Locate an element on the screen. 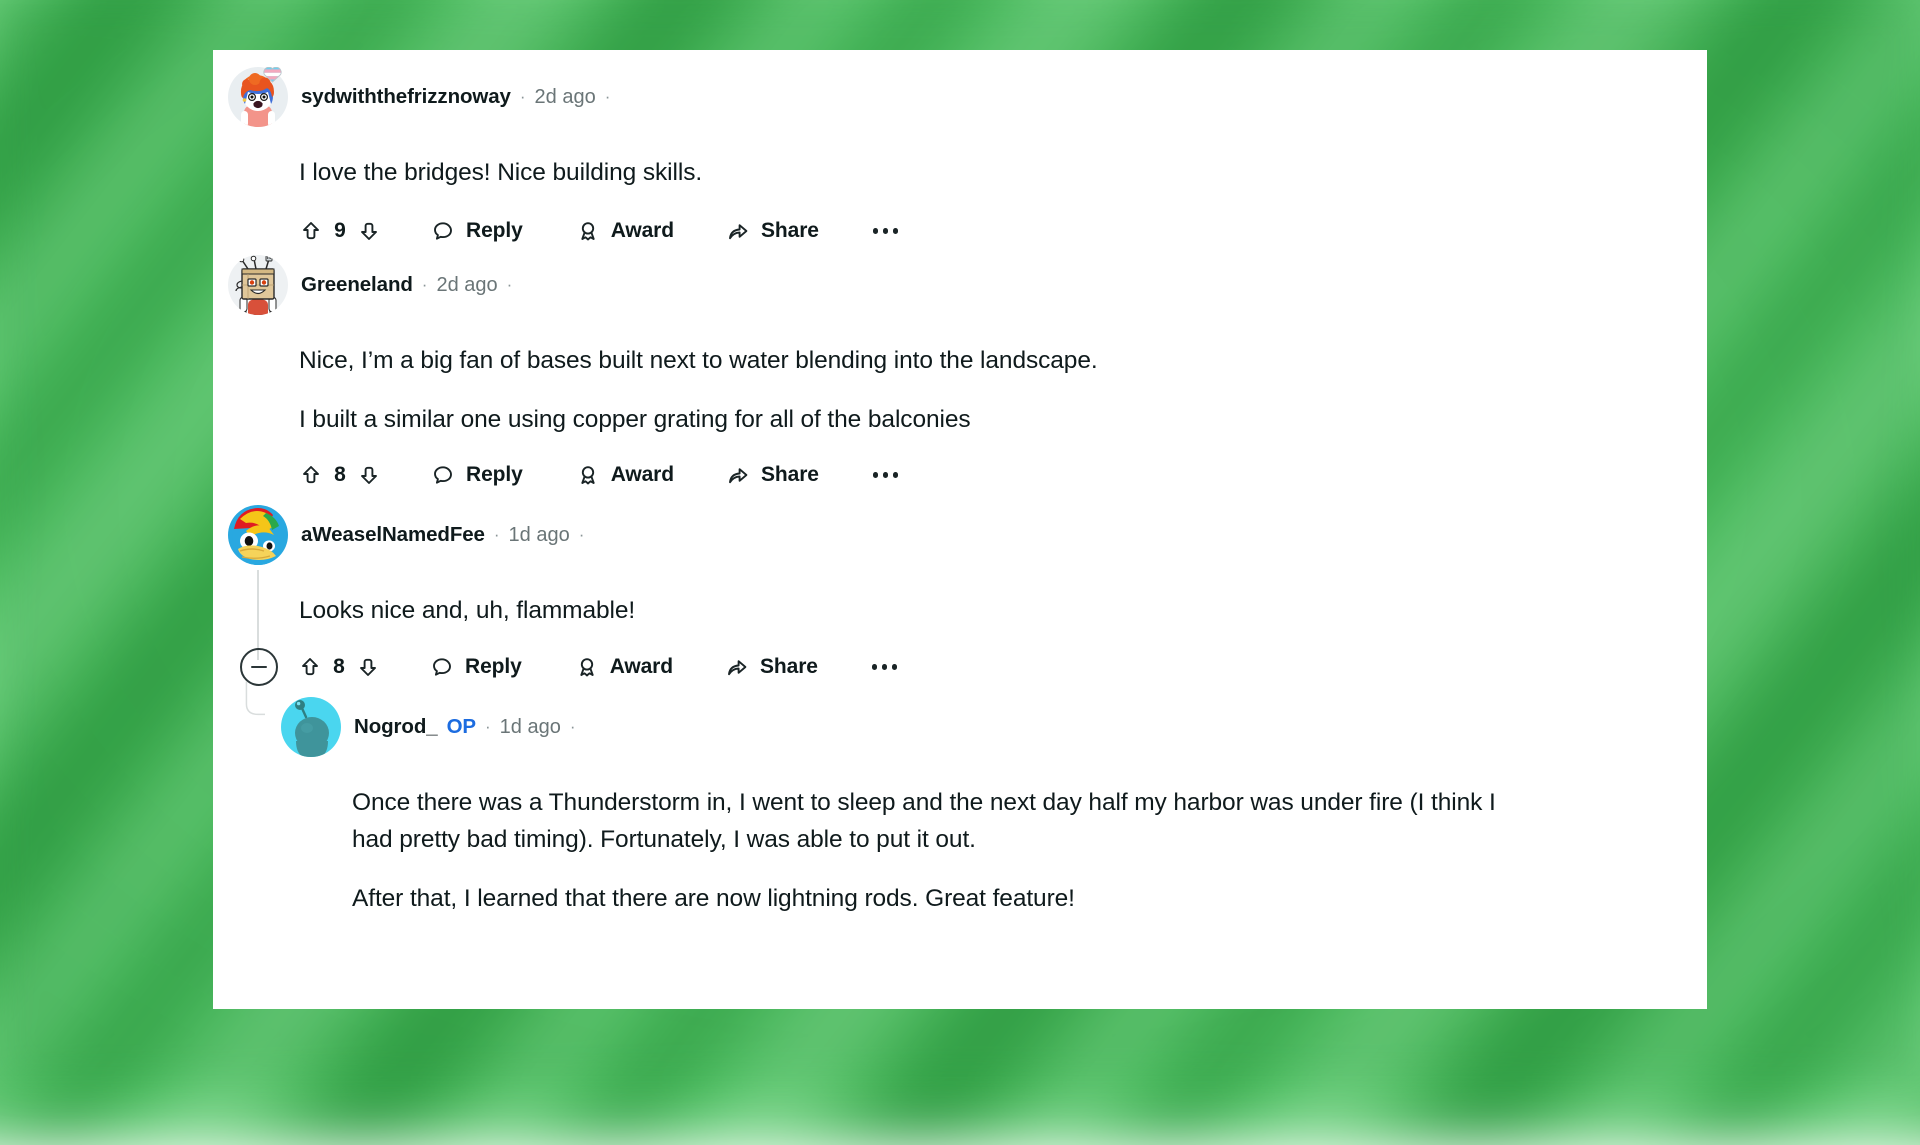 The width and height of the screenshot is (1920, 1145). comment-paragraph: Looks nice and, uh, flammable! is located at coordinates (914, 610).